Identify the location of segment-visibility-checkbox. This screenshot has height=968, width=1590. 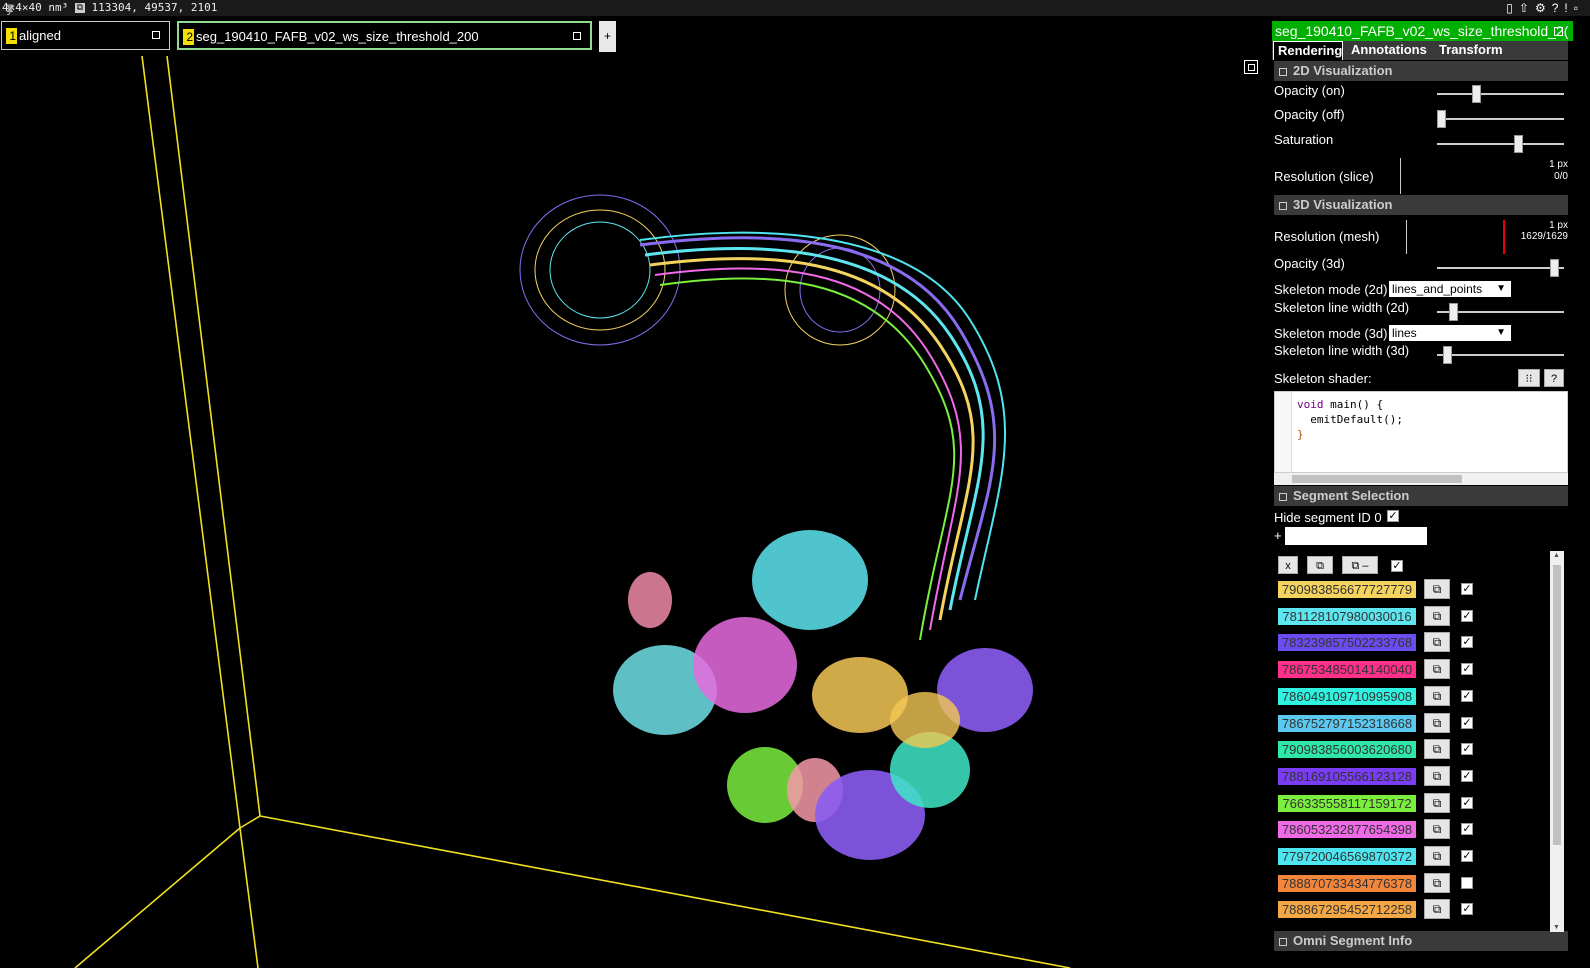
(1467, 882).